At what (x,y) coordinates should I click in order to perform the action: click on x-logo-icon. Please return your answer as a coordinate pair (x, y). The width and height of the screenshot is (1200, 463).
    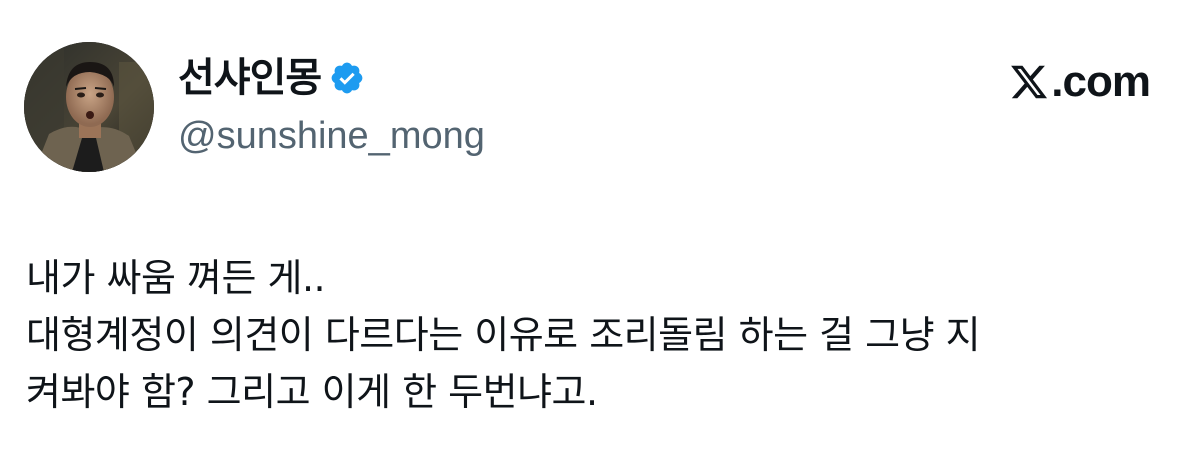
    Looking at the image, I should click on (1029, 82).